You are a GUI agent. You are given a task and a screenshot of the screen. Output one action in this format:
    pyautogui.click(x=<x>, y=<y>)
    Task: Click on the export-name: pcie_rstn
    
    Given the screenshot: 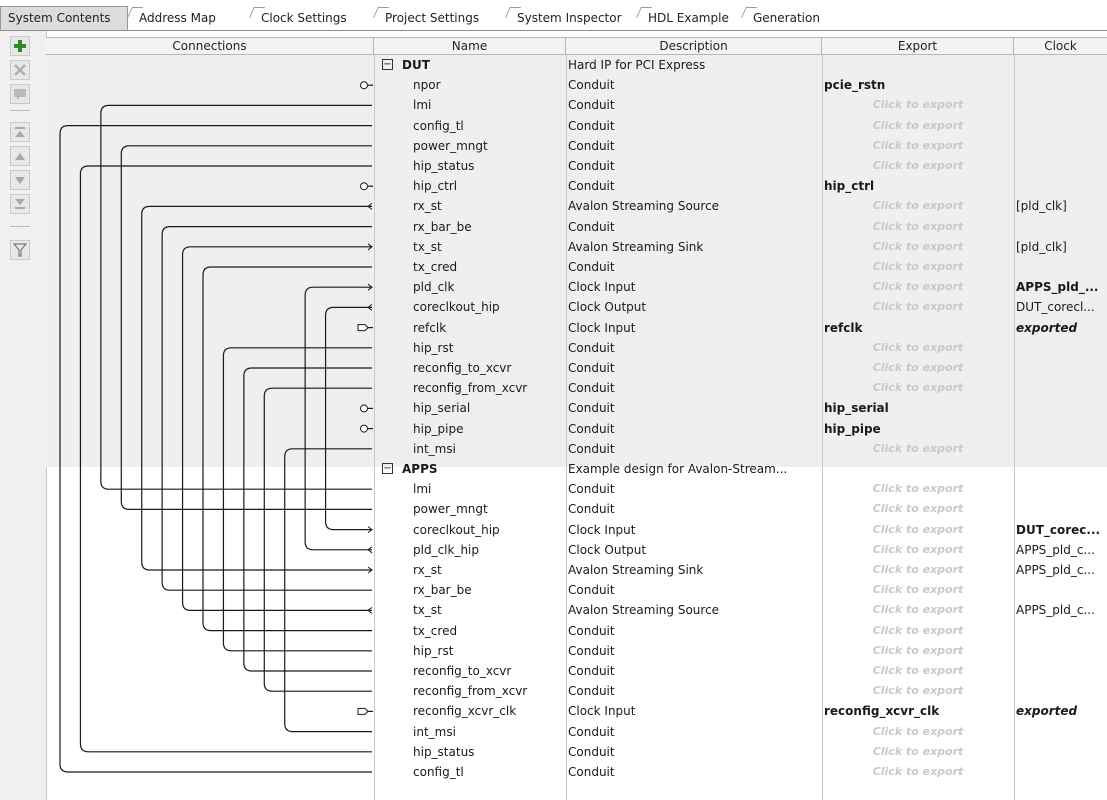 What is the action you would take?
    pyautogui.click(x=918, y=85)
    